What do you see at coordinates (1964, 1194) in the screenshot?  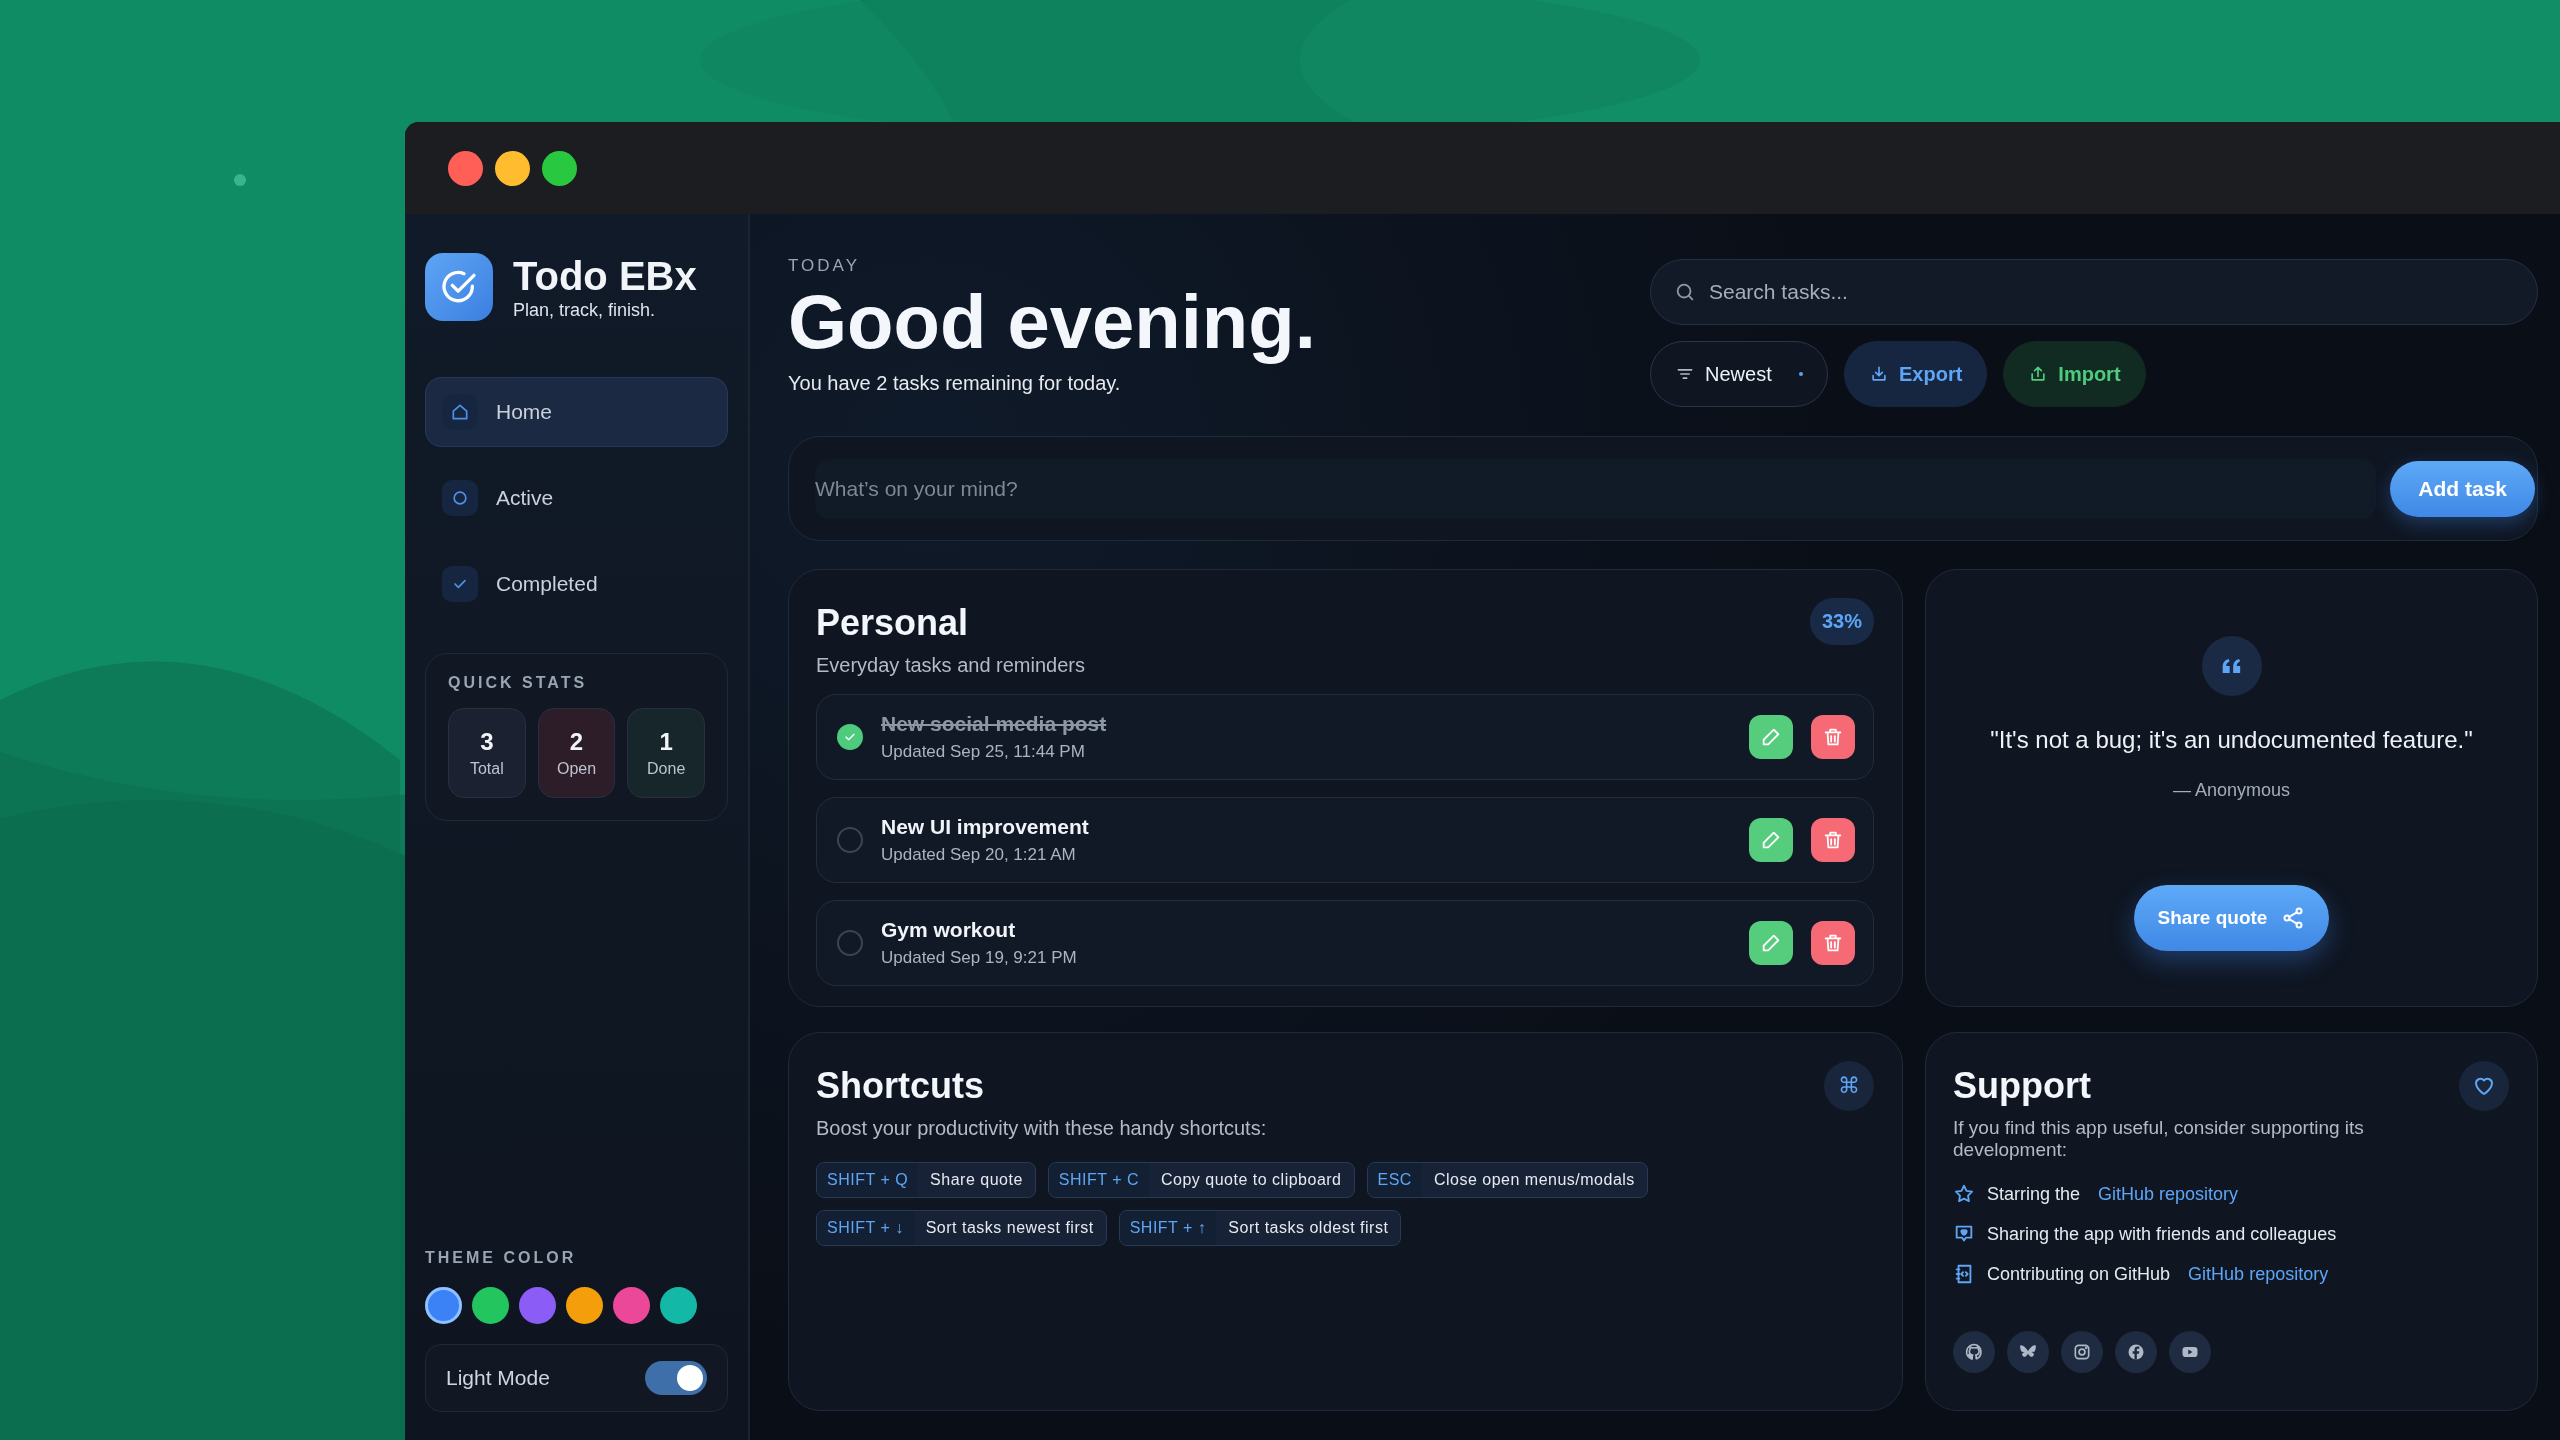 I see `star-icon` at bounding box center [1964, 1194].